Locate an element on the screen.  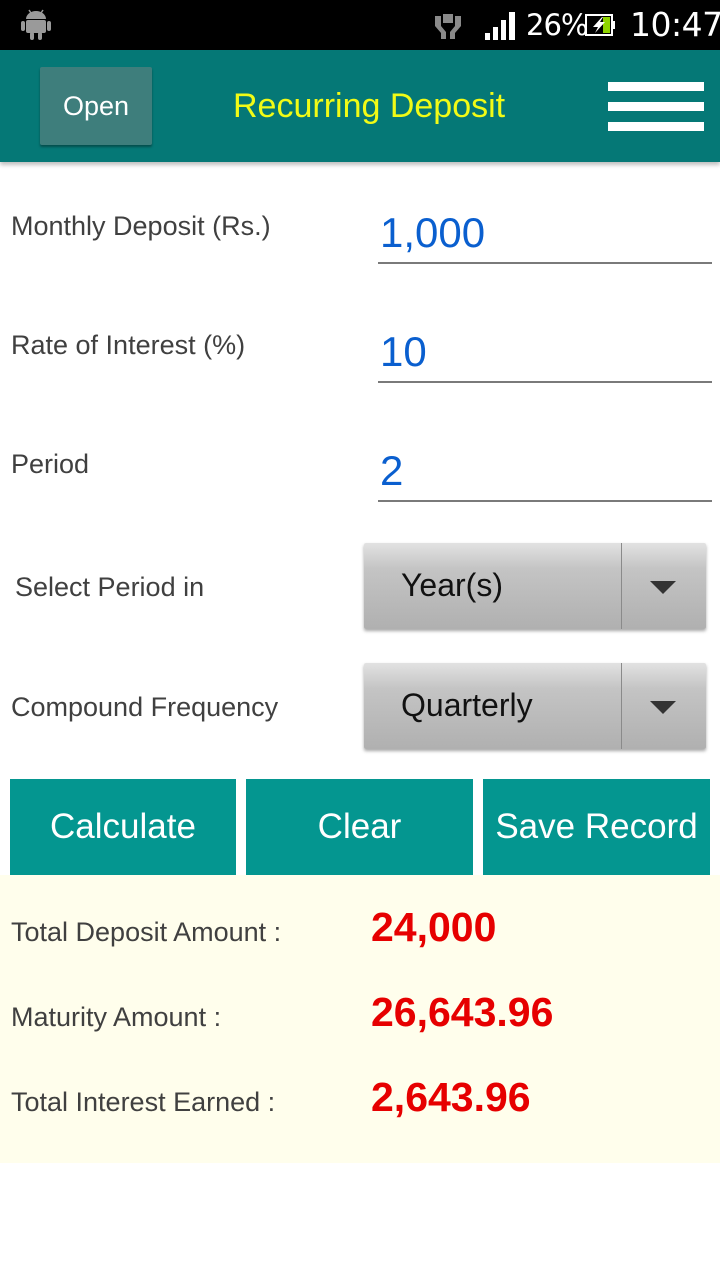
maturity-amount-value: 26,643.96 is located at coordinates (462, 1012).